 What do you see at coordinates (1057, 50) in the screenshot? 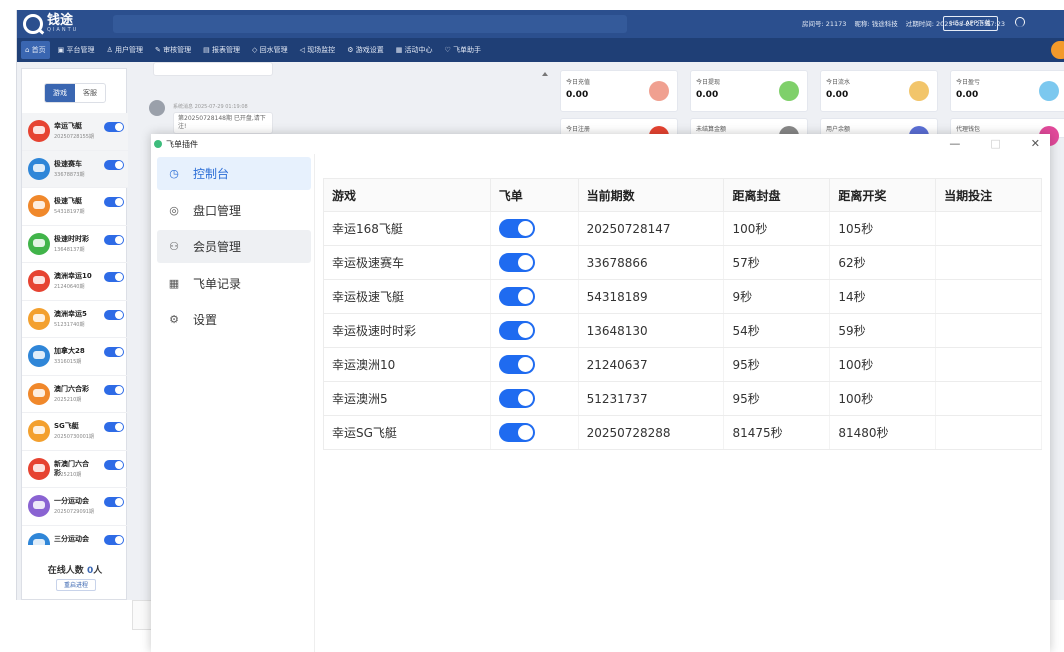
I see `collapse-toggle` at bounding box center [1057, 50].